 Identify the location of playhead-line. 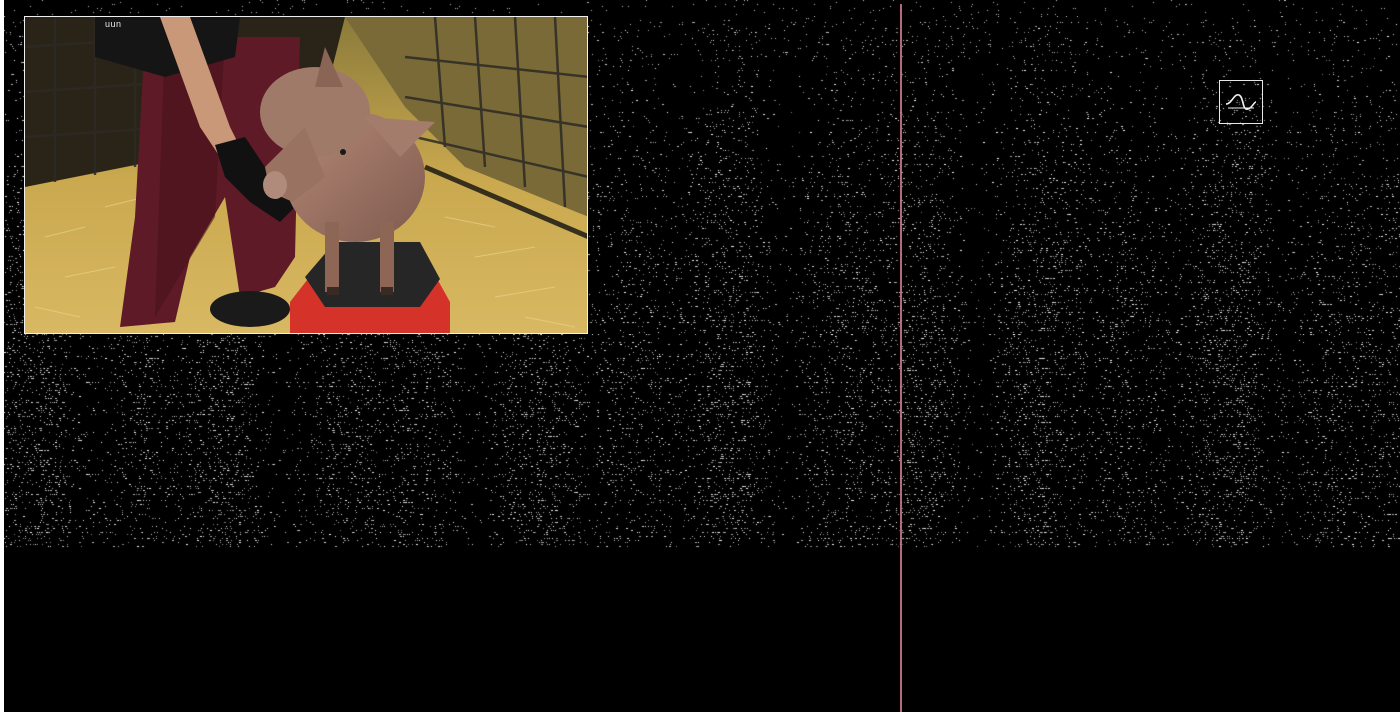
(901, 358).